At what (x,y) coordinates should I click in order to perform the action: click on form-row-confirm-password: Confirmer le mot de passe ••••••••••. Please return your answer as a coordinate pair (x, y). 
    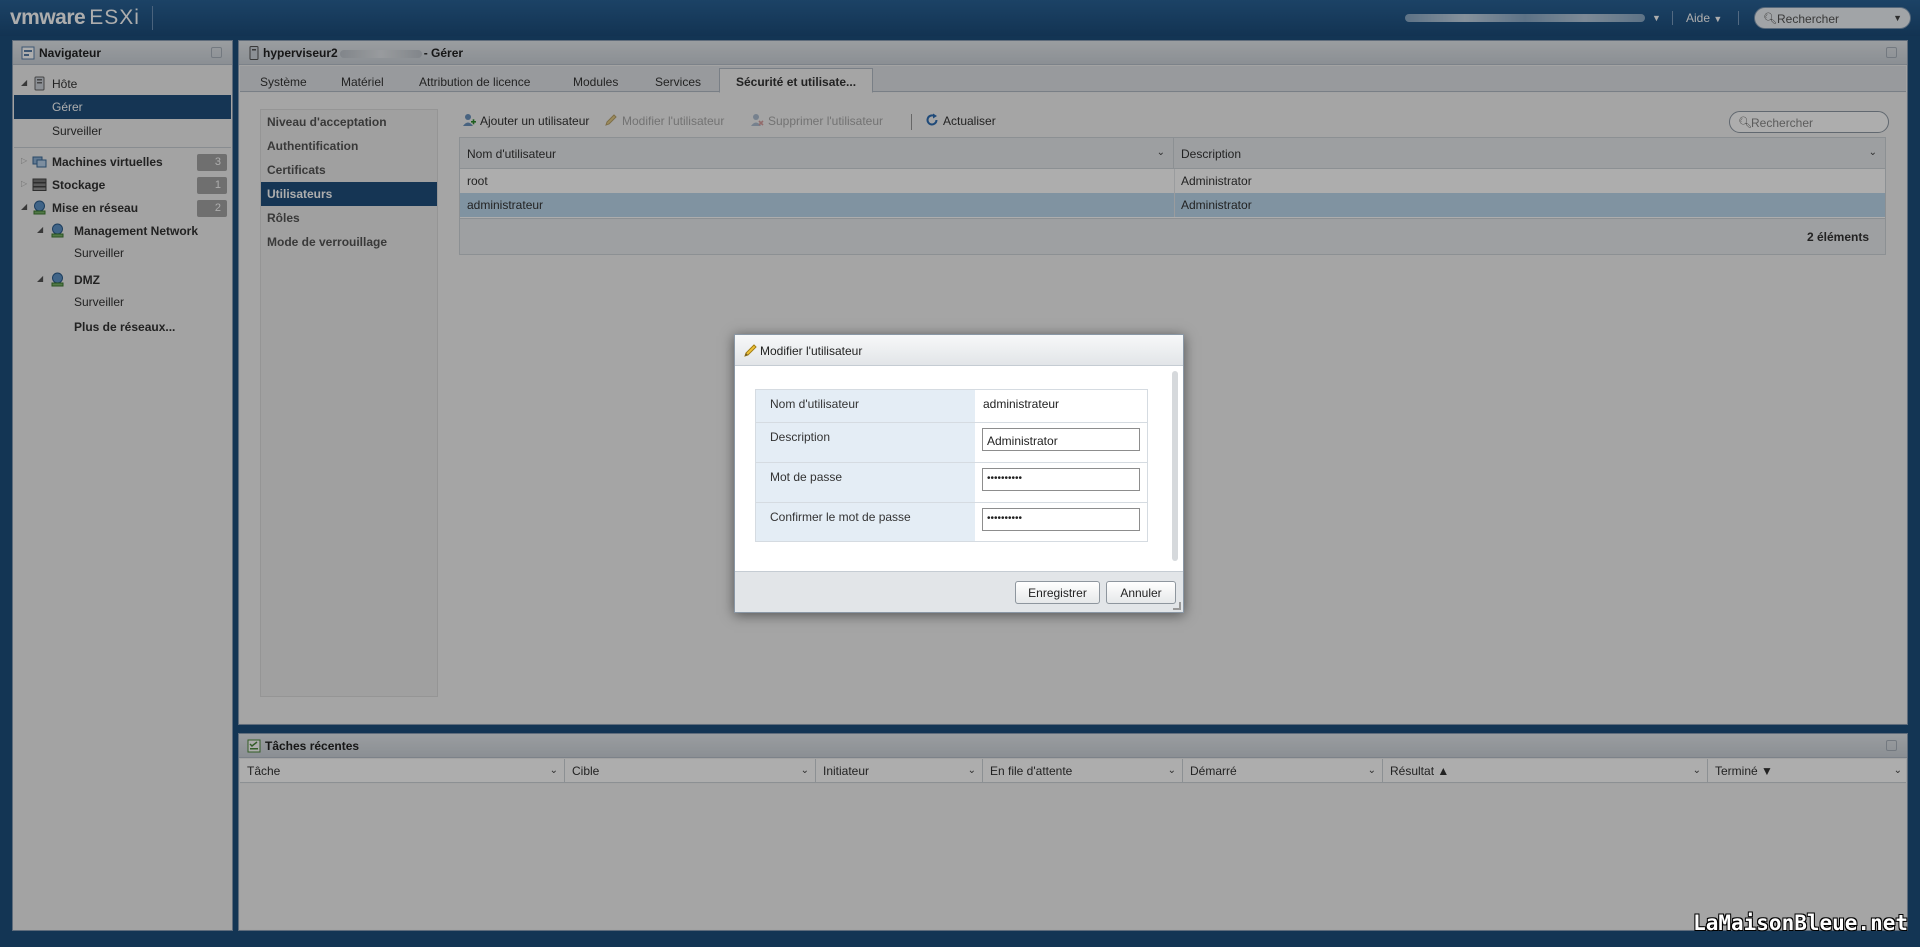
    Looking at the image, I should click on (951, 522).